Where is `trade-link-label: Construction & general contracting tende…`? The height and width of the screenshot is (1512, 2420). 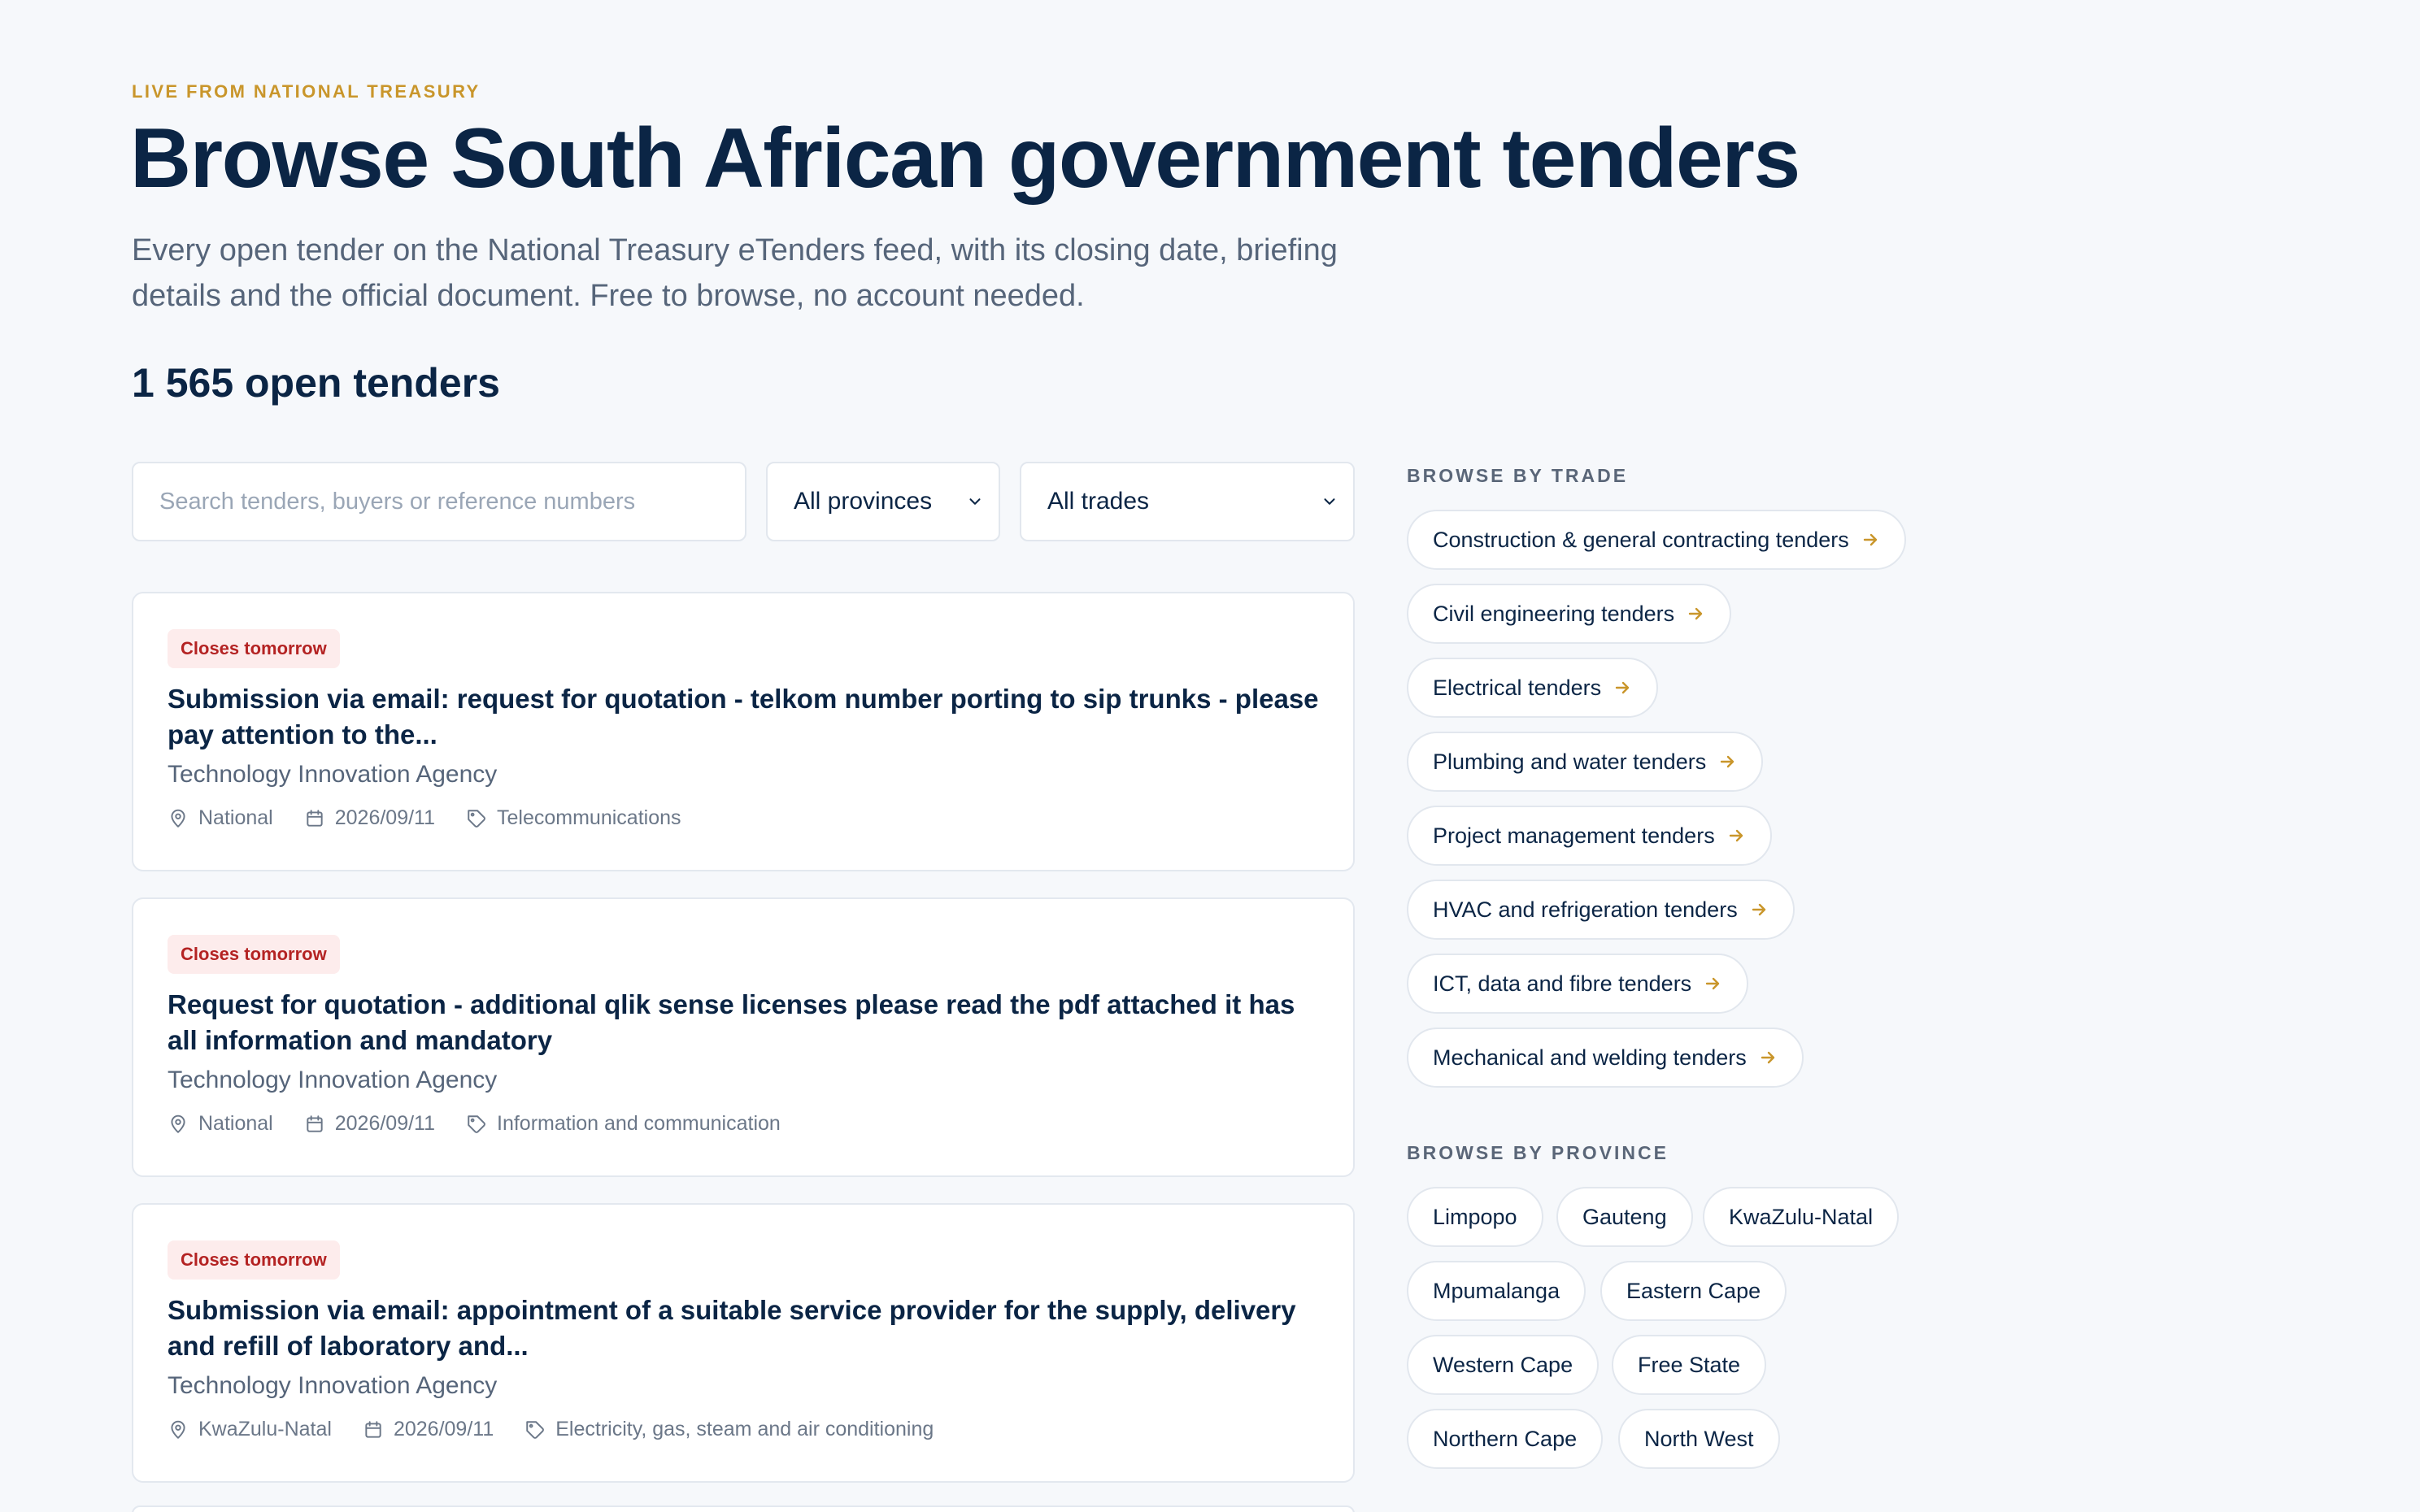 trade-link-label: Construction & general contracting tende… is located at coordinates (1641, 539).